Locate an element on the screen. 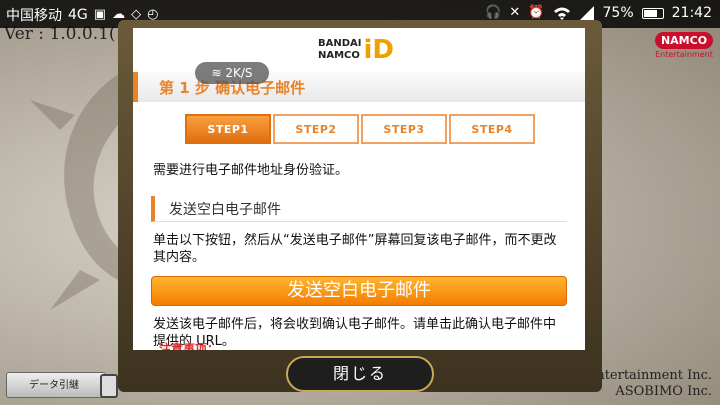 The image size is (720, 405). copyright-line-1: Entertainment Inc. is located at coordinates (649, 375).